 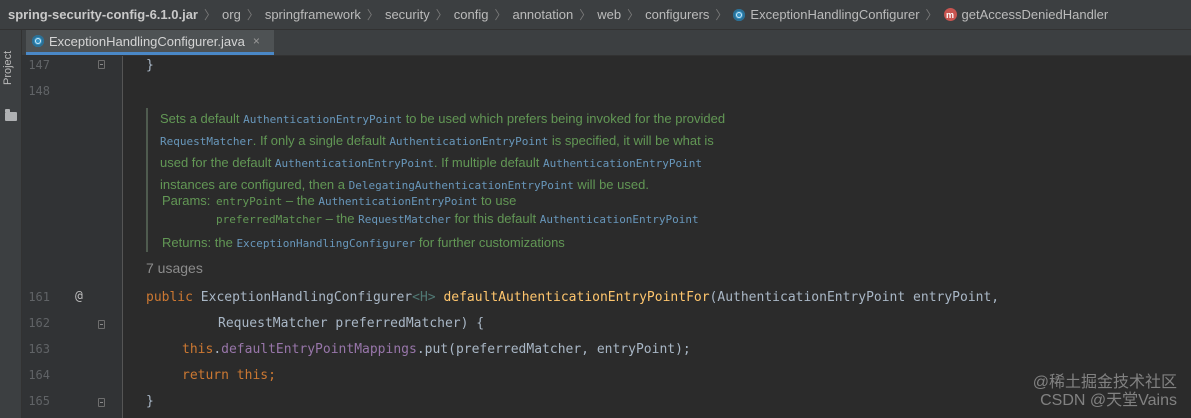 I want to click on doc-text: . If only a single default, so click(x=321, y=140).